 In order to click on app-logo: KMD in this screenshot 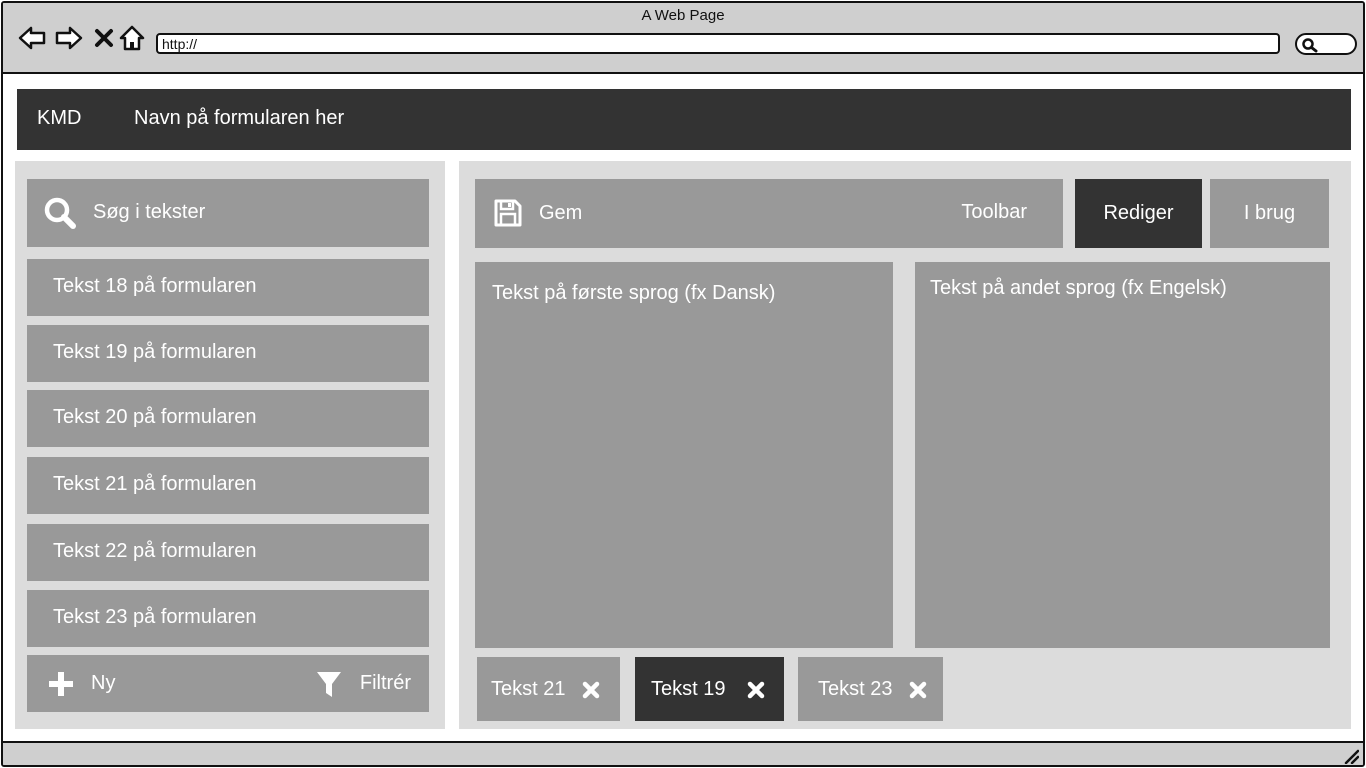, I will do `click(59, 118)`.